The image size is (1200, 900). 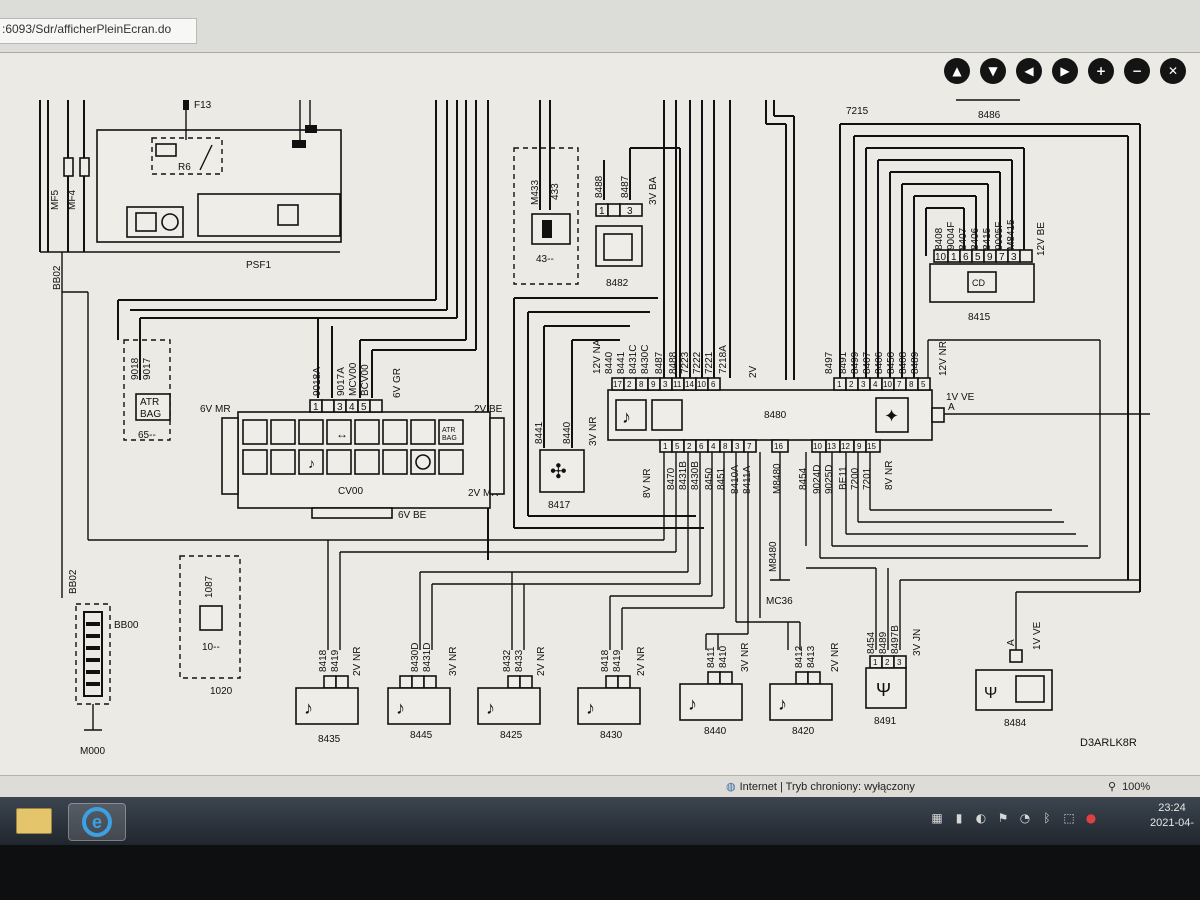 I want to click on airbag-connector-65: 9018 9017 ATR BAG 65--, so click(x=147, y=390).